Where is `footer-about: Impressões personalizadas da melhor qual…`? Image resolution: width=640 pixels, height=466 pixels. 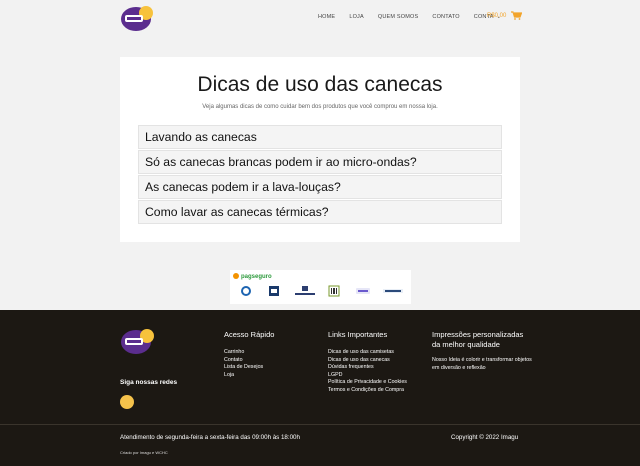
footer-about: Impressões personalizadas da melhor qual… is located at coordinates (482, 351).